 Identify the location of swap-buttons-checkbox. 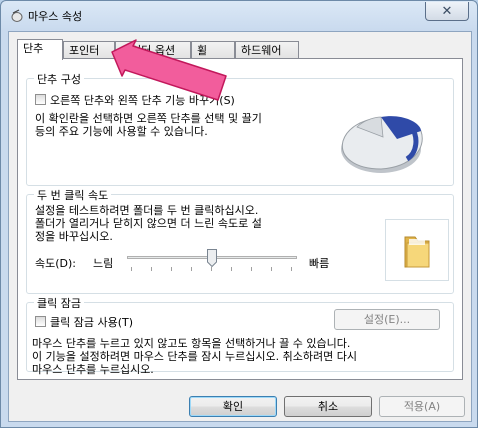
(40, 99).